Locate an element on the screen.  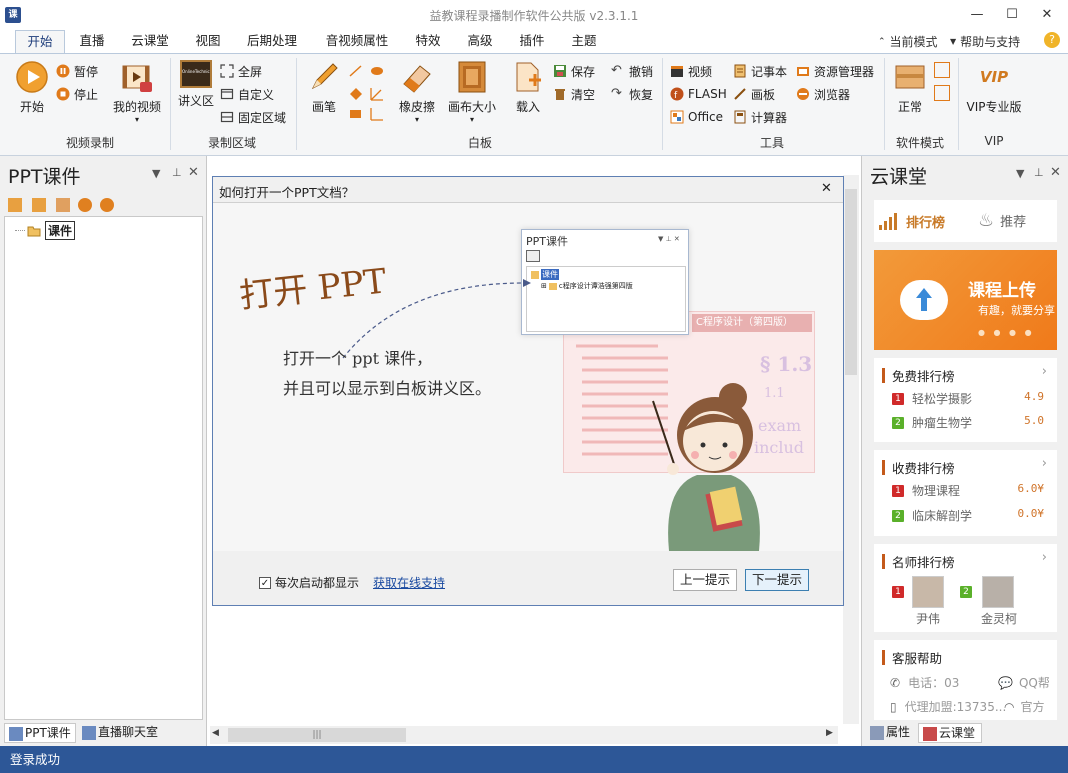
tool-browser-button: 浏览器 is located at coordinates (823, 94).